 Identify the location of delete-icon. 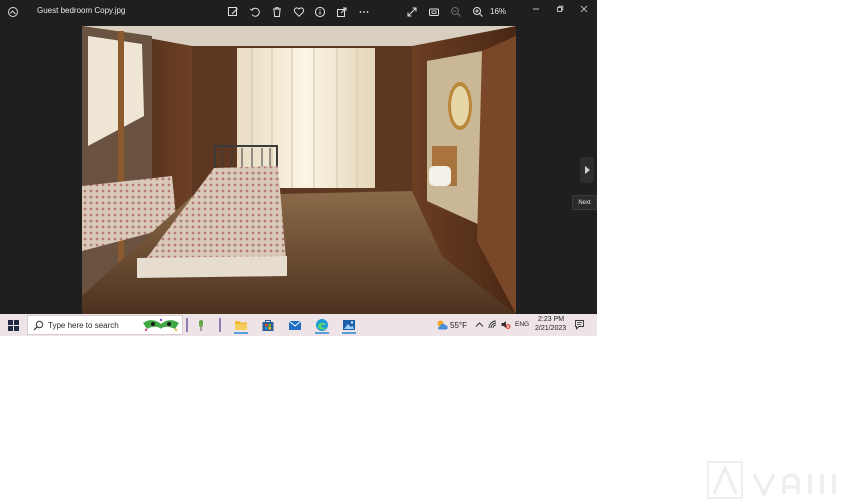
(277, 12).